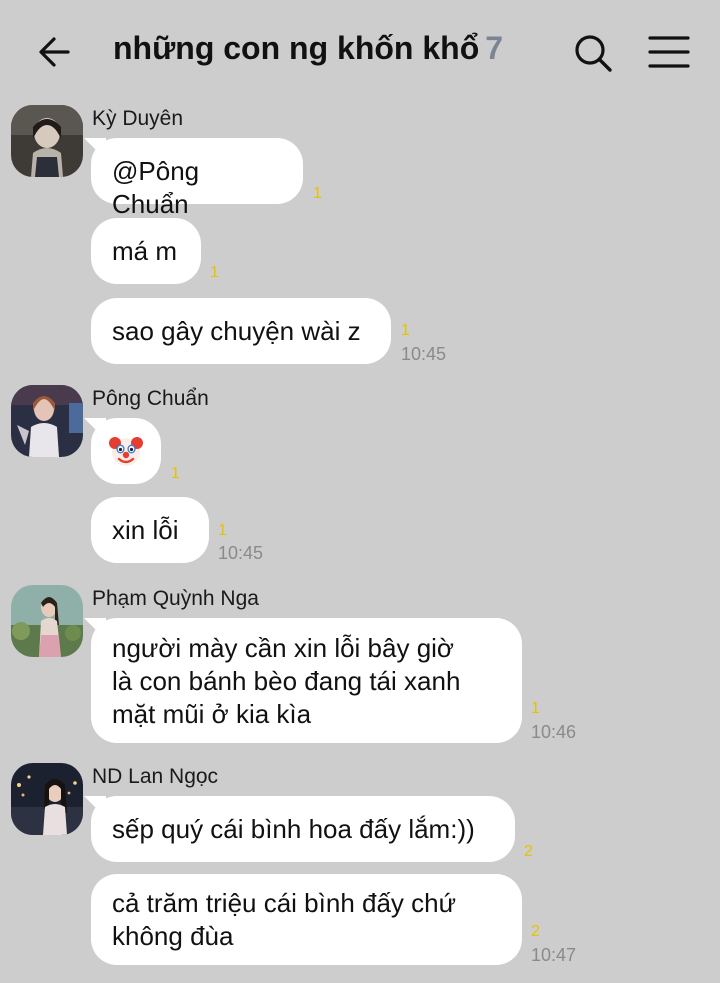  What do you see at coordinates (150, 398) in the screenshot?
I see `sender-name: Pông Chuẩn` at bounding box center [150, 398].